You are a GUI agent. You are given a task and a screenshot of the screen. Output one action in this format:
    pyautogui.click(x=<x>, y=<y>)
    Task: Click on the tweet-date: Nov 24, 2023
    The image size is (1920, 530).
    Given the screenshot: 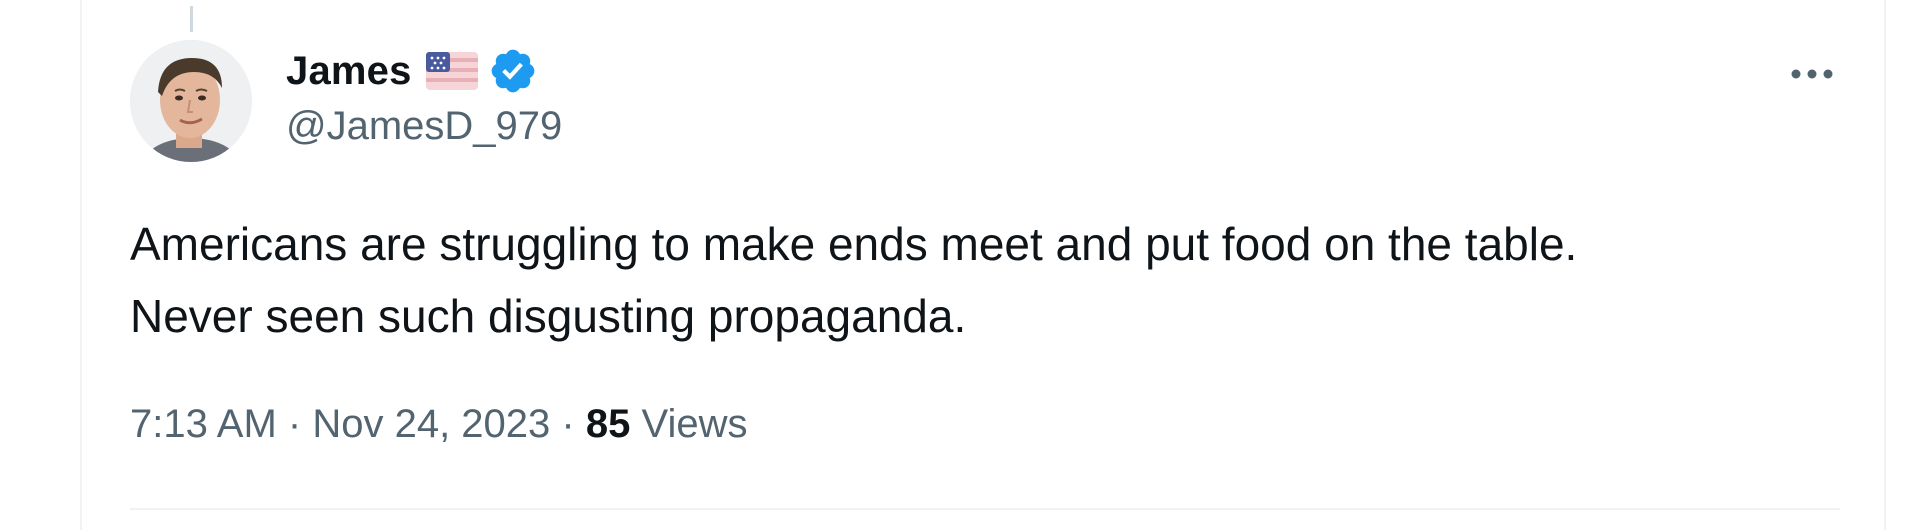 What is the action you would take?
    pyautogui.click(x=431, y=424)
    